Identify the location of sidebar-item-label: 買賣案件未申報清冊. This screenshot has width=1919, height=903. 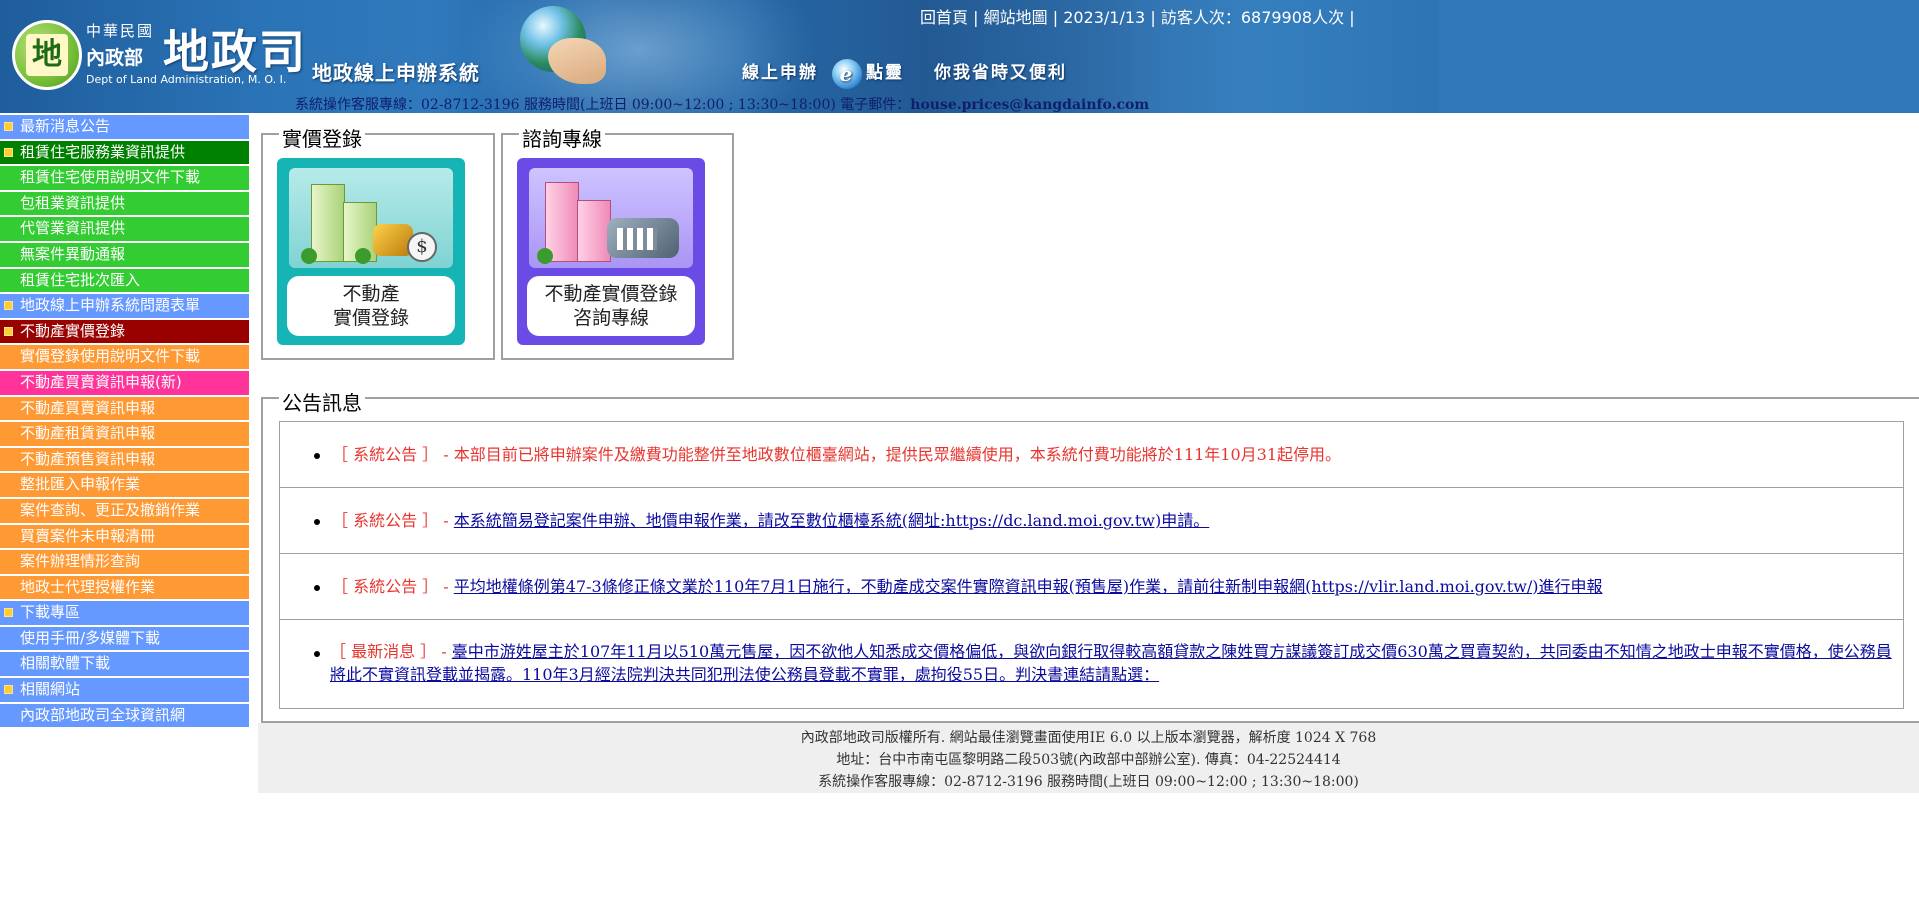
(88, 535).